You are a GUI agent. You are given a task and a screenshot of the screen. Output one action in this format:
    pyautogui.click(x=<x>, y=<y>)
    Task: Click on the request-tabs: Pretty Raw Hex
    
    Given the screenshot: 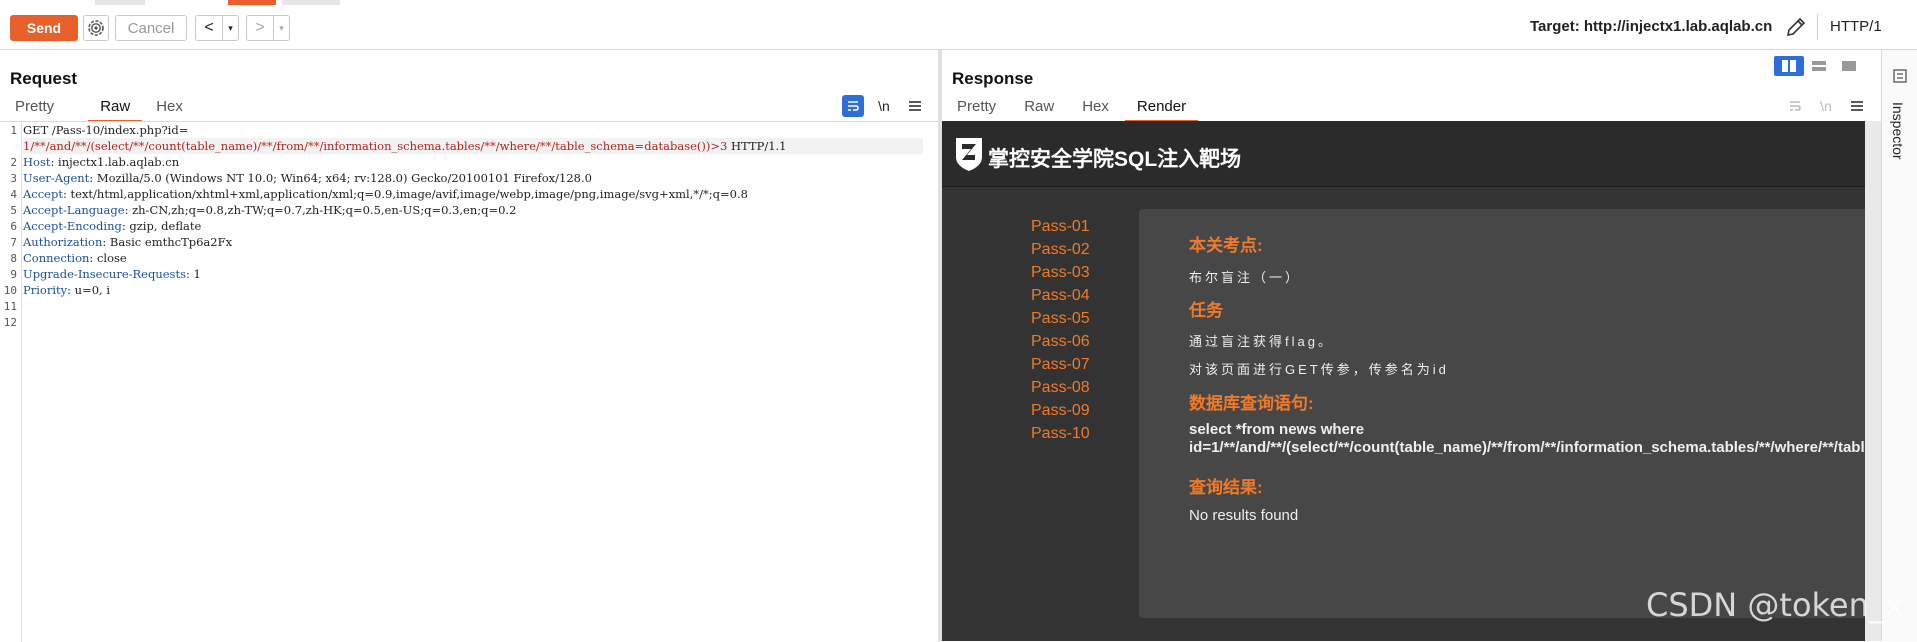 What is the action you would take?
    pyautogui.click(x=99, y=110)
    